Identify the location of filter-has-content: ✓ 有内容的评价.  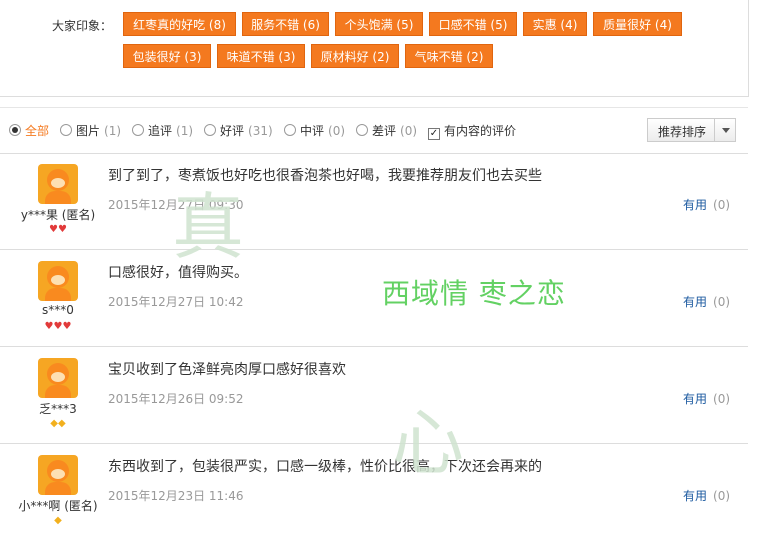
(472, 131).